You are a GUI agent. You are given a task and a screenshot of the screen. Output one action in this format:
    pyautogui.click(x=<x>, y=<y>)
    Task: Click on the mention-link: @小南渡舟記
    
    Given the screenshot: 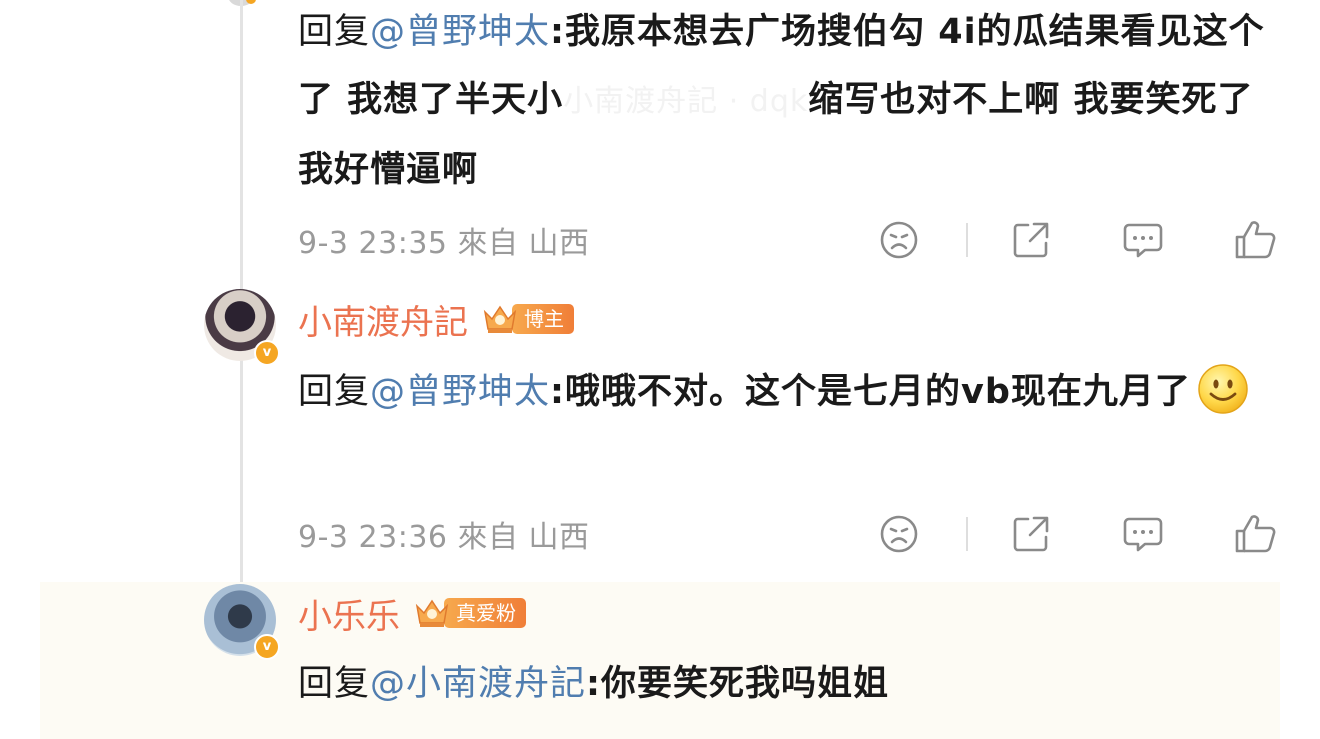 What is the action you would take?
    pyautogui.click(x=478, y=684)
    